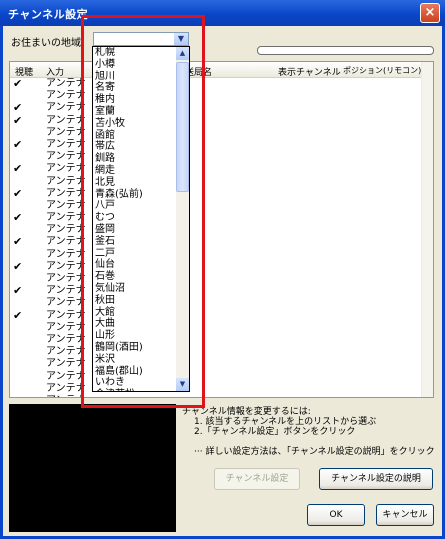 The height and width of the screenshot is (539, 445). I want to click on area-label: お住まいの地域, so click(46, 43).